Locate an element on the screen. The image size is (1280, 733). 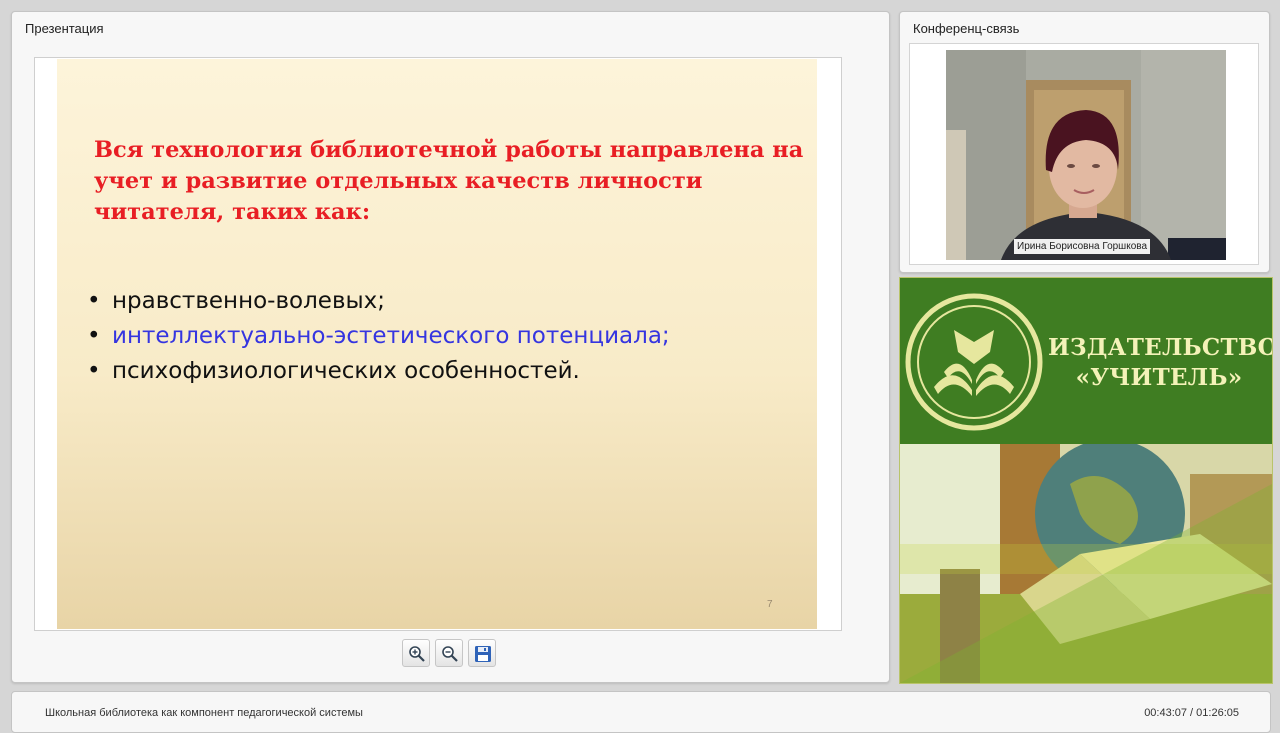
banner-header: ИЗДАТЕЛЬСТВО «УЧИТЕЛЬ» is located at coordinates (1086, 361).